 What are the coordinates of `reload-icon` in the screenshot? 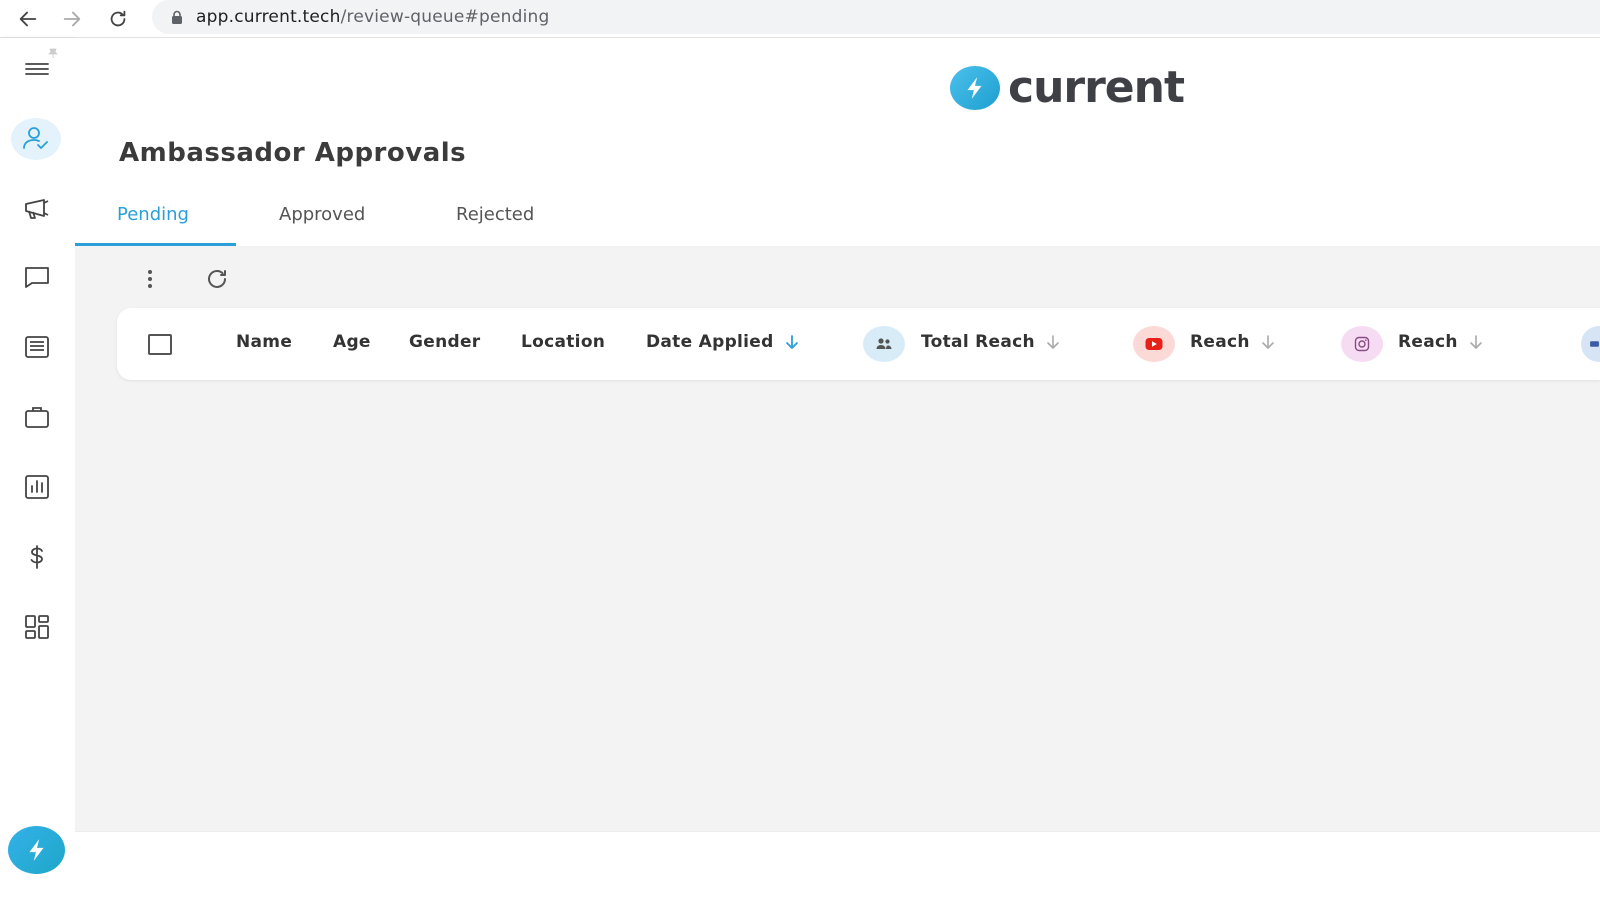 It's located at (118, 18).